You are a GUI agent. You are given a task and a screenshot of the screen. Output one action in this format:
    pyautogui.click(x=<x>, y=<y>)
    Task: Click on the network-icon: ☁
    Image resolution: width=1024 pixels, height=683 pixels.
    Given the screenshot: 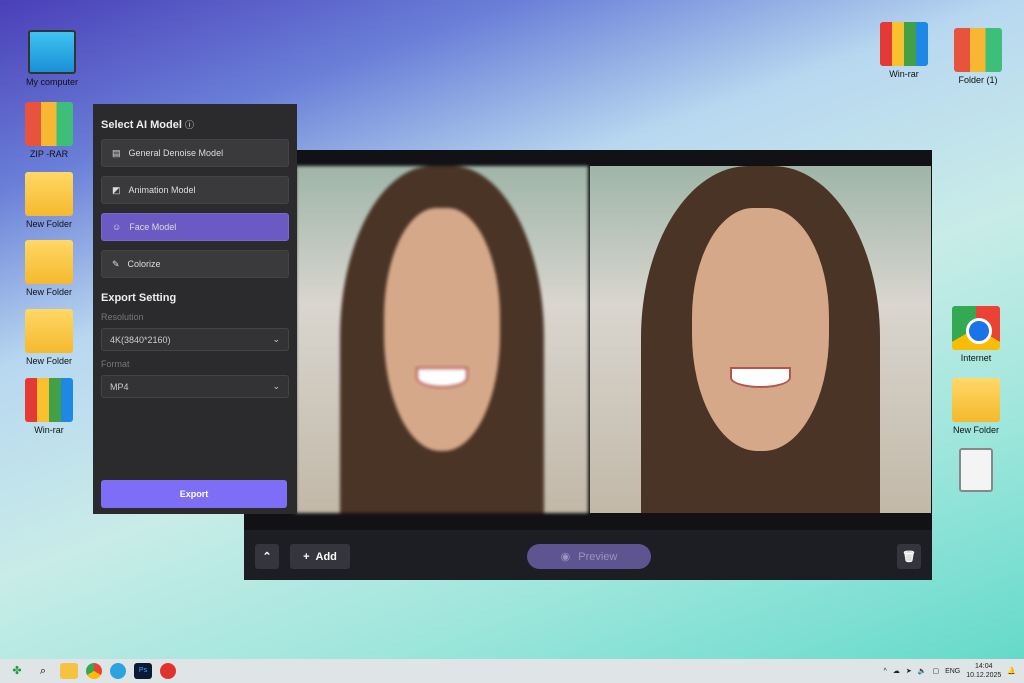 What is the action you would take?
    pyautogui.click(x=896, y=671)
    